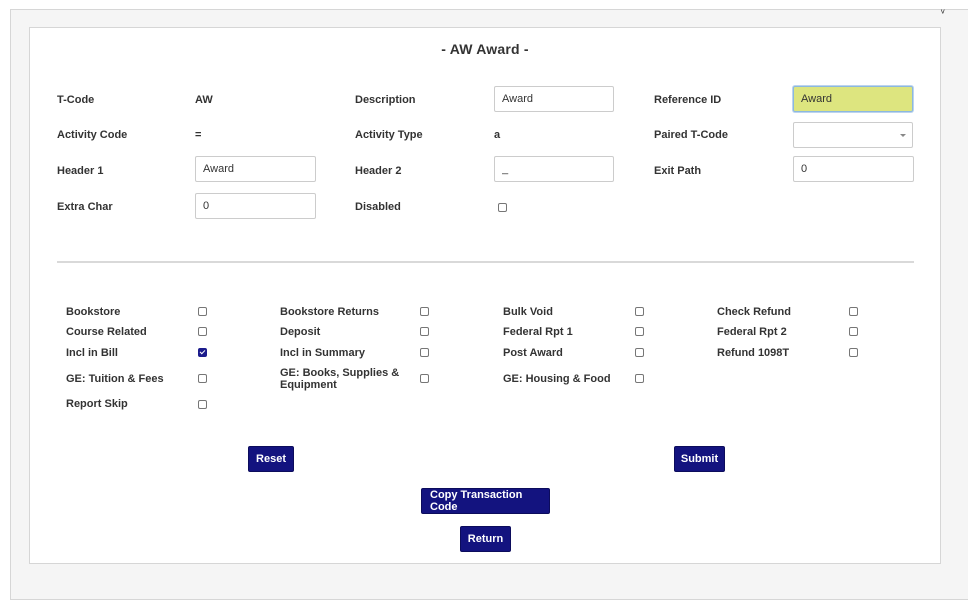  I want to click on federal-rpt2-label: Federal Rpt 2, so click(752, 332).